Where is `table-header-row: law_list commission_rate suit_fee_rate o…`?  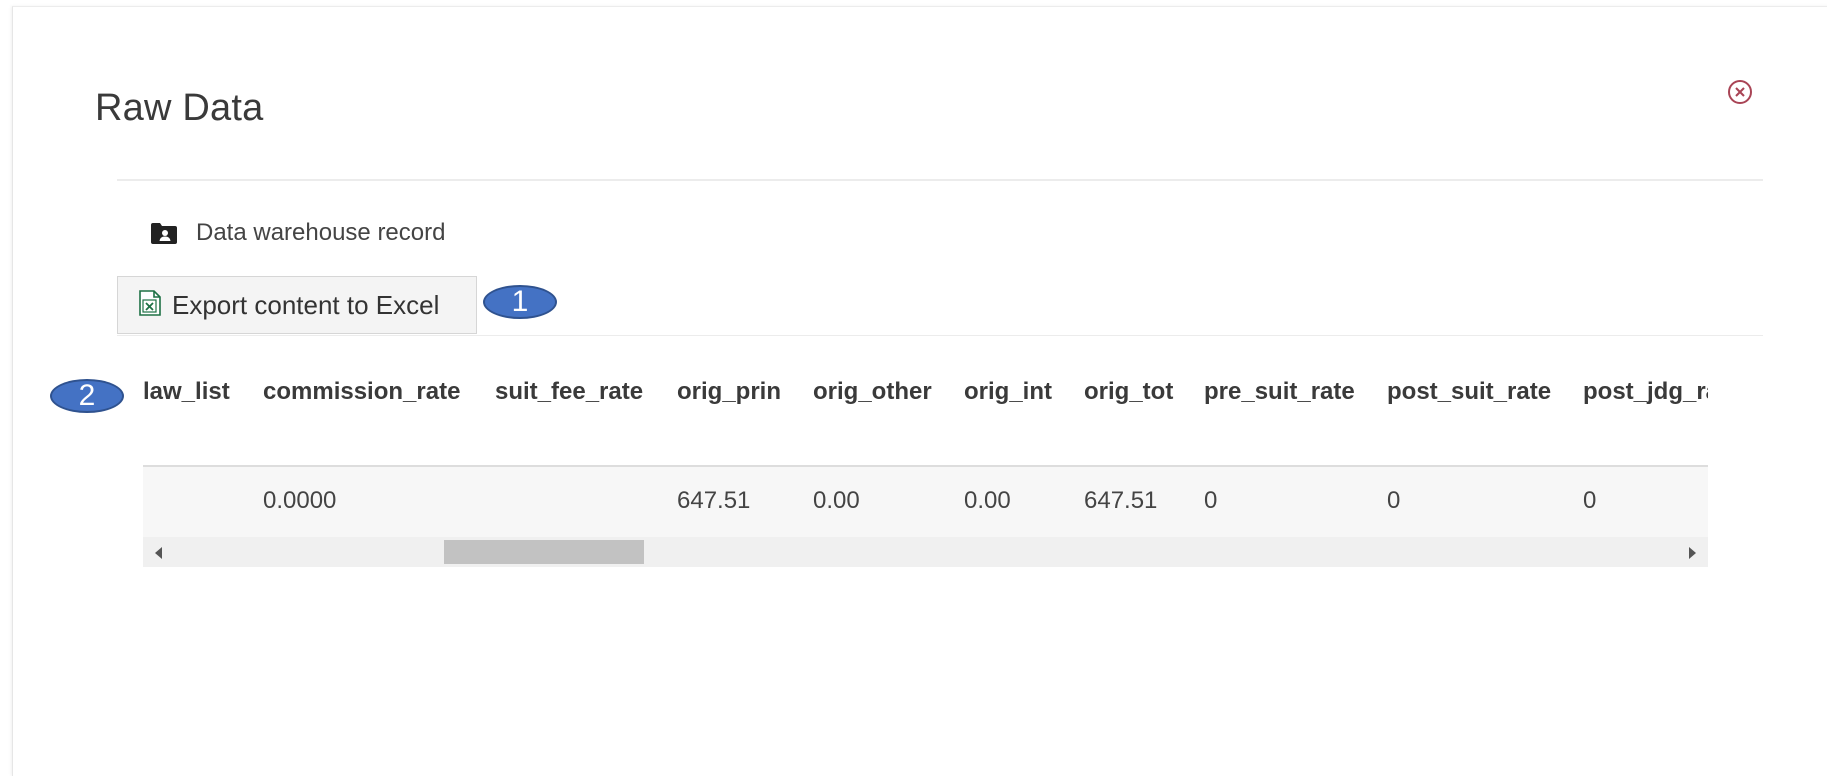 table-header-row: law_list commission_rate suit_fee_rate o… is located at coordinates (925, 413).